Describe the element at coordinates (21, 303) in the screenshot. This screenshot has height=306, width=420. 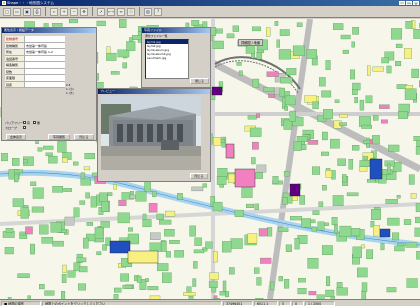
I see `status-mode: ■ 地図の操作` at that location.